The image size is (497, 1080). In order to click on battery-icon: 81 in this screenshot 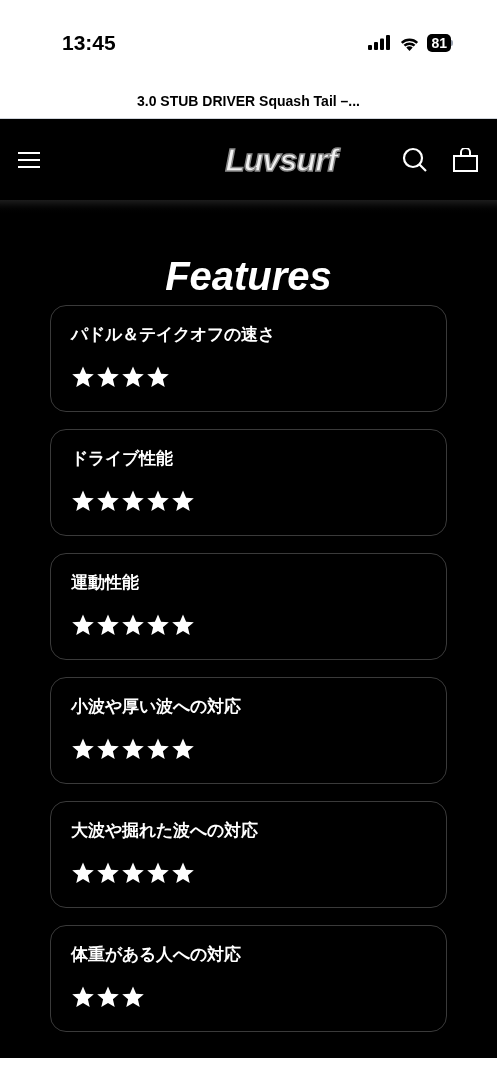, I will do `click(440, 42)`.